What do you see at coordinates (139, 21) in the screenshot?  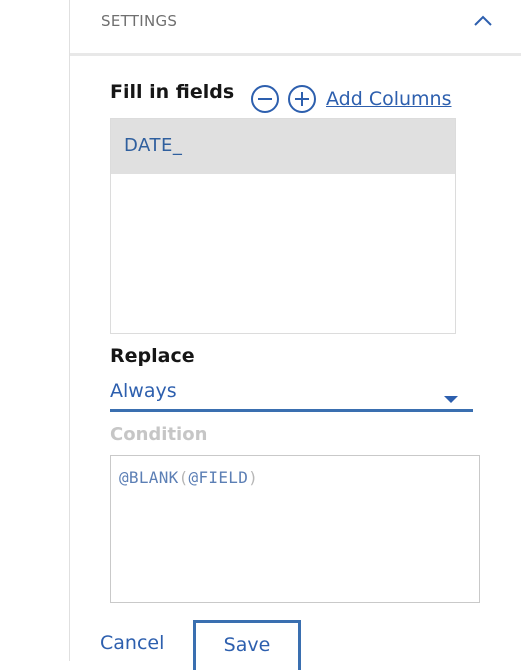 I see `settings-title: SETTINGS` at bounding box center [139, 21].